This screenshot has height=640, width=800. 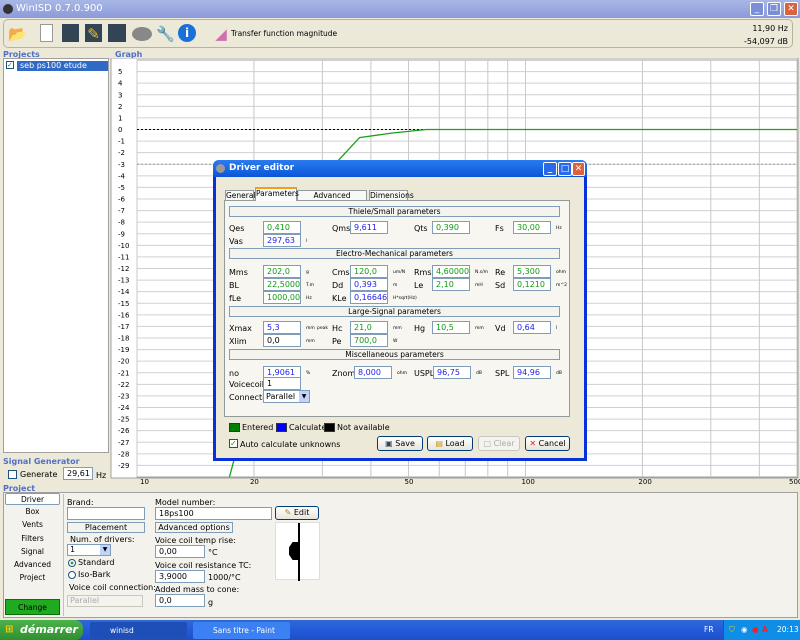 I want to click on temp-rise-input, so click(x=180, y=551).